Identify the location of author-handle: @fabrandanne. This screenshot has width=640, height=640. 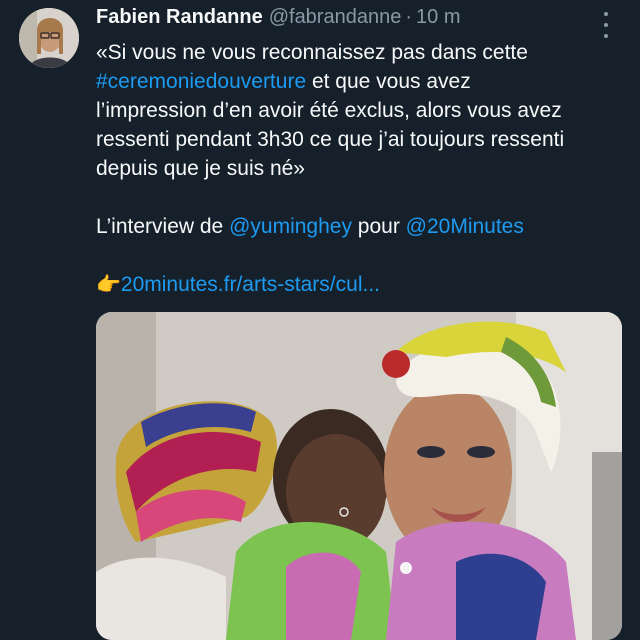
(335, 17).